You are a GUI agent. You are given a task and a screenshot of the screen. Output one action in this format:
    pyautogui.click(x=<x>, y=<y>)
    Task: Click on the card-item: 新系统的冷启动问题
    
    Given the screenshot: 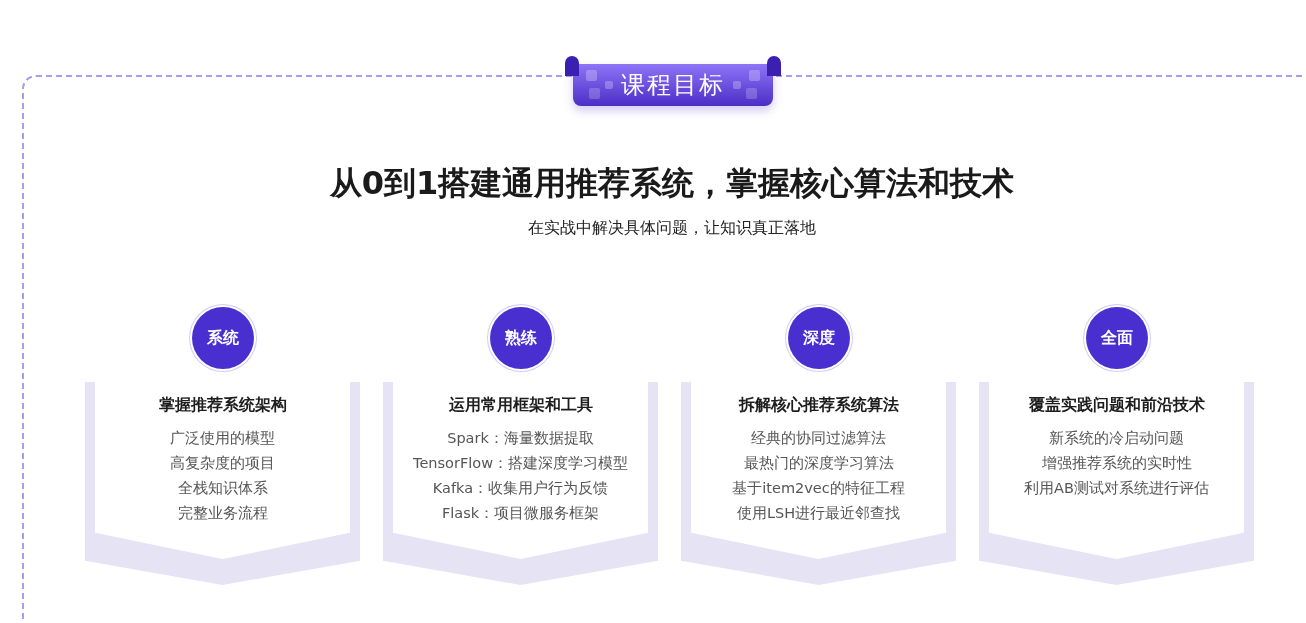 What is the action you would take?
    pyautogui.click(x=1116, y=438)
    